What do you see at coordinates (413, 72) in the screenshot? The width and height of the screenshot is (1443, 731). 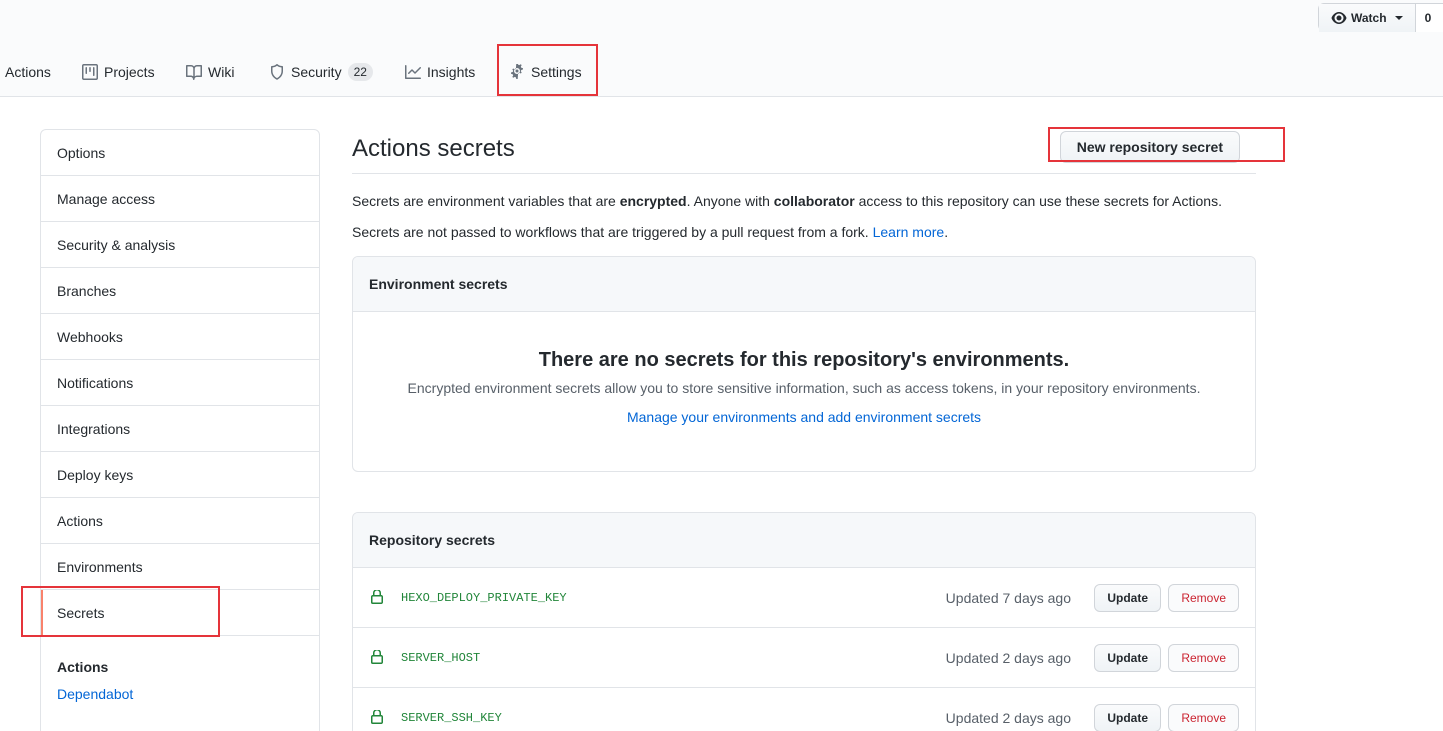 I see `graph-icon` at bounding box center [413, 72].